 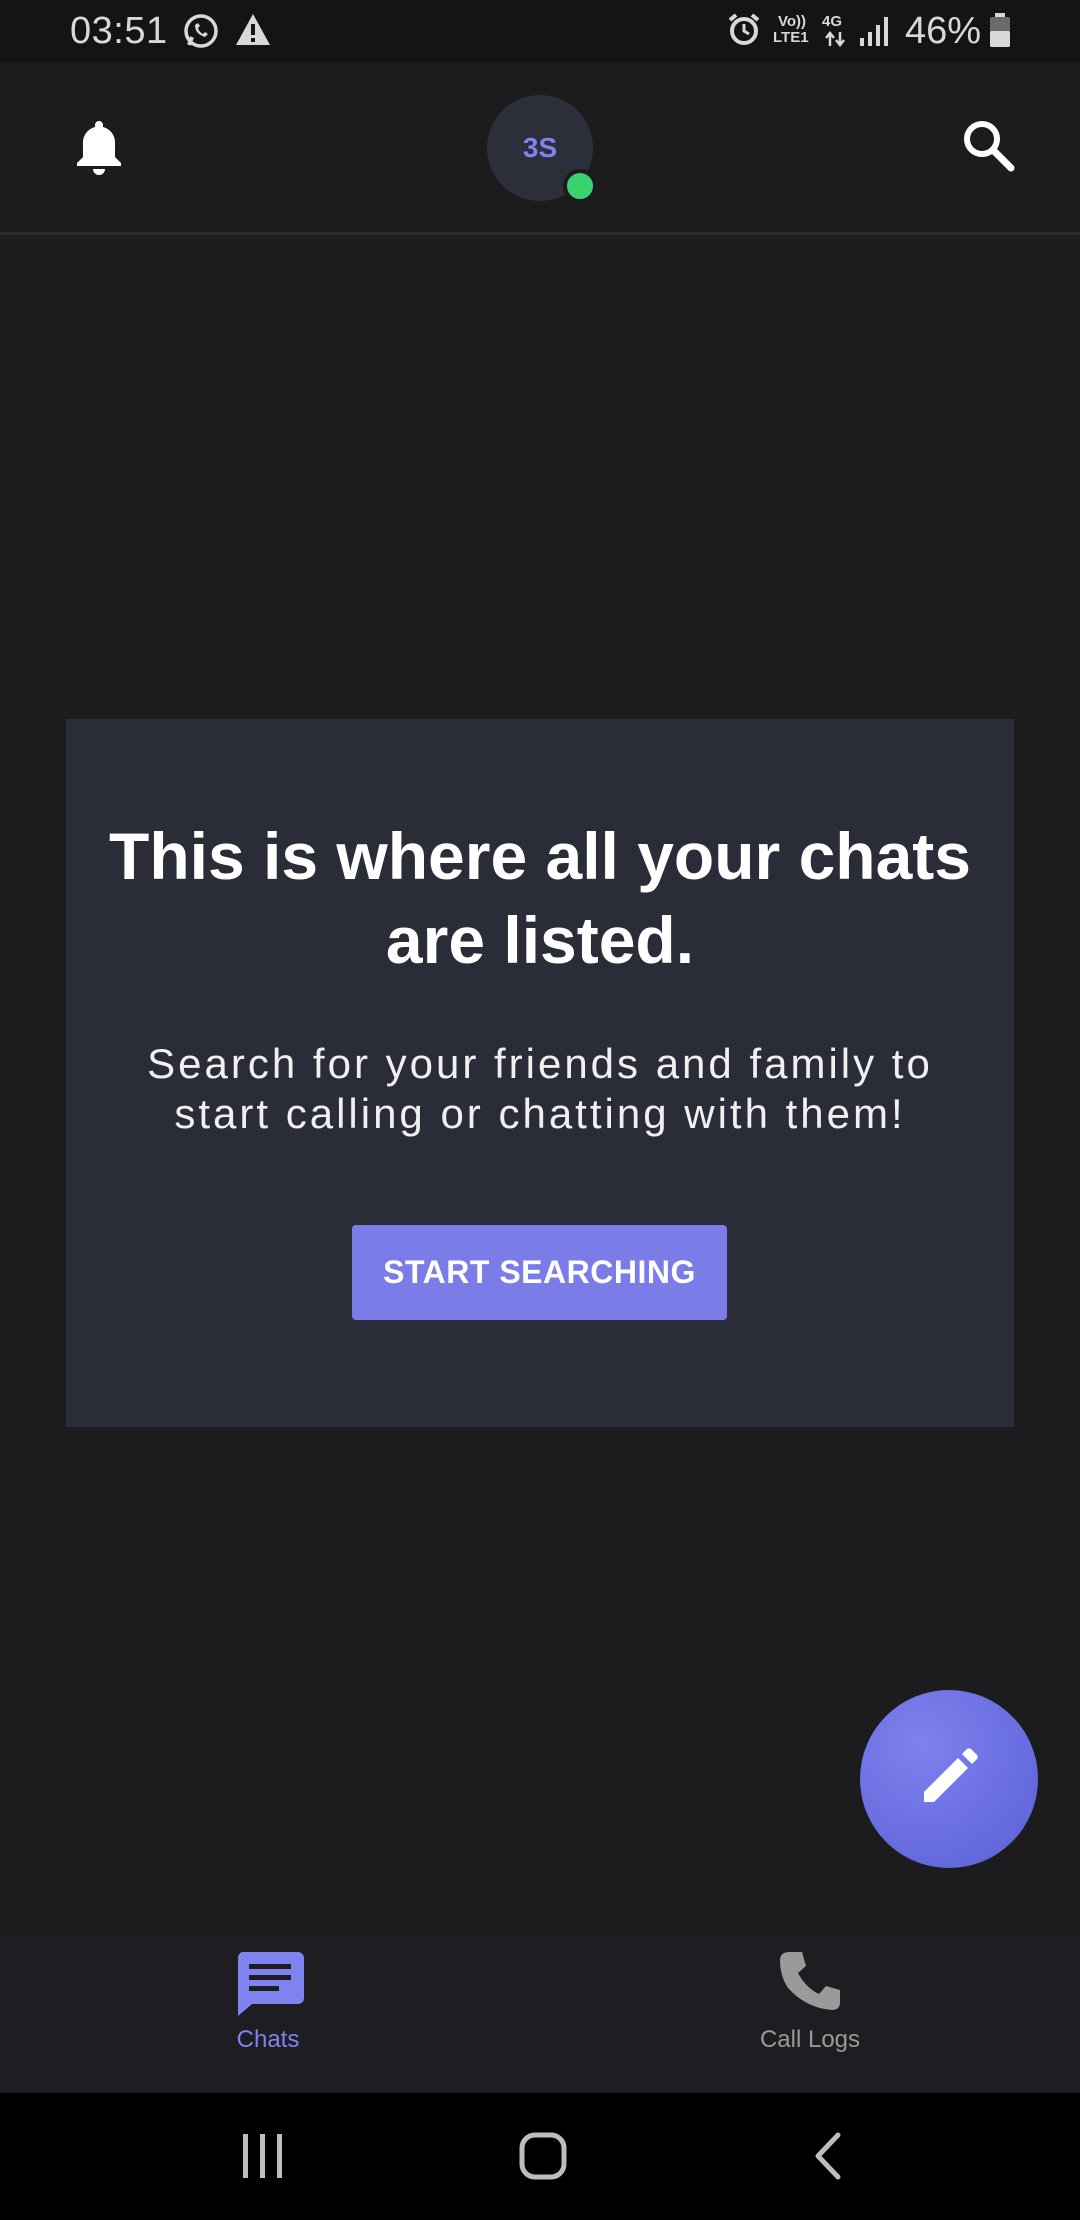 What do you see at coordinates (201, 33) in the screenshot?
I see `whatsapp-icon` at bounding box center [201, 33].